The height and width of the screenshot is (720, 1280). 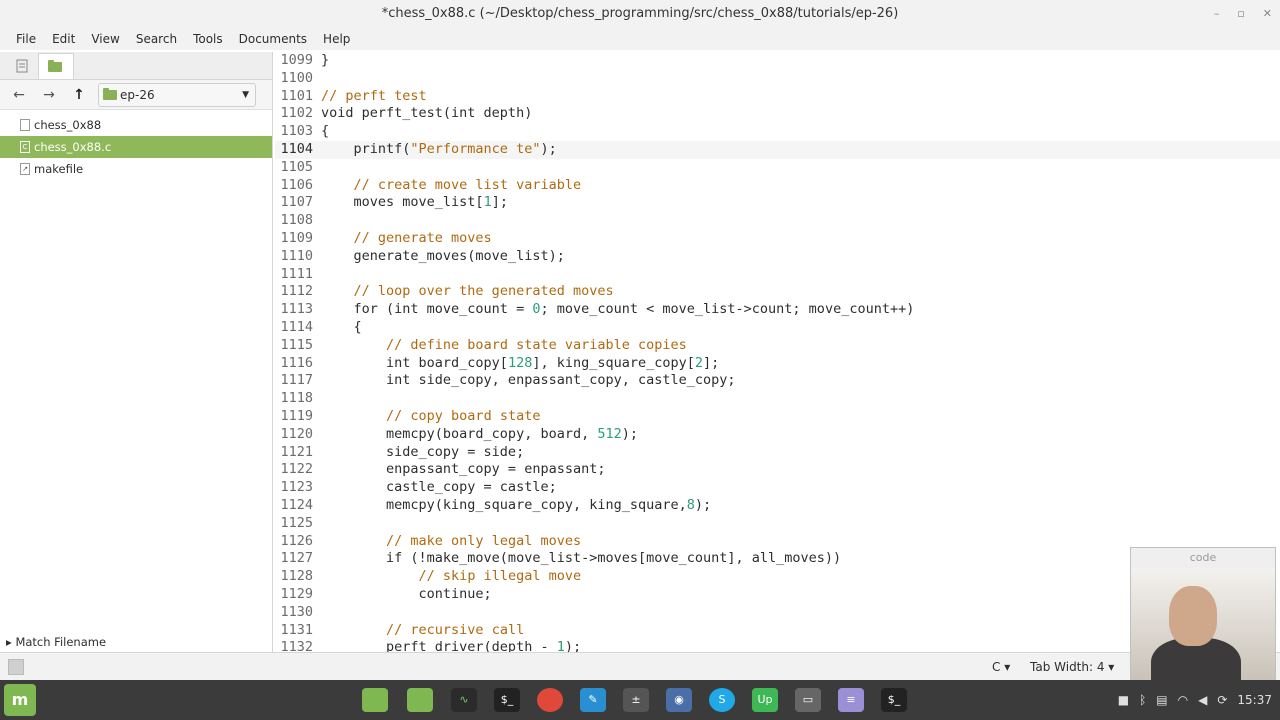 What do you see at coordinates (136, 125) in the screenshot?
I see `file-item-chess-0x88: chess_0x88` at bounding box center [136, 125].